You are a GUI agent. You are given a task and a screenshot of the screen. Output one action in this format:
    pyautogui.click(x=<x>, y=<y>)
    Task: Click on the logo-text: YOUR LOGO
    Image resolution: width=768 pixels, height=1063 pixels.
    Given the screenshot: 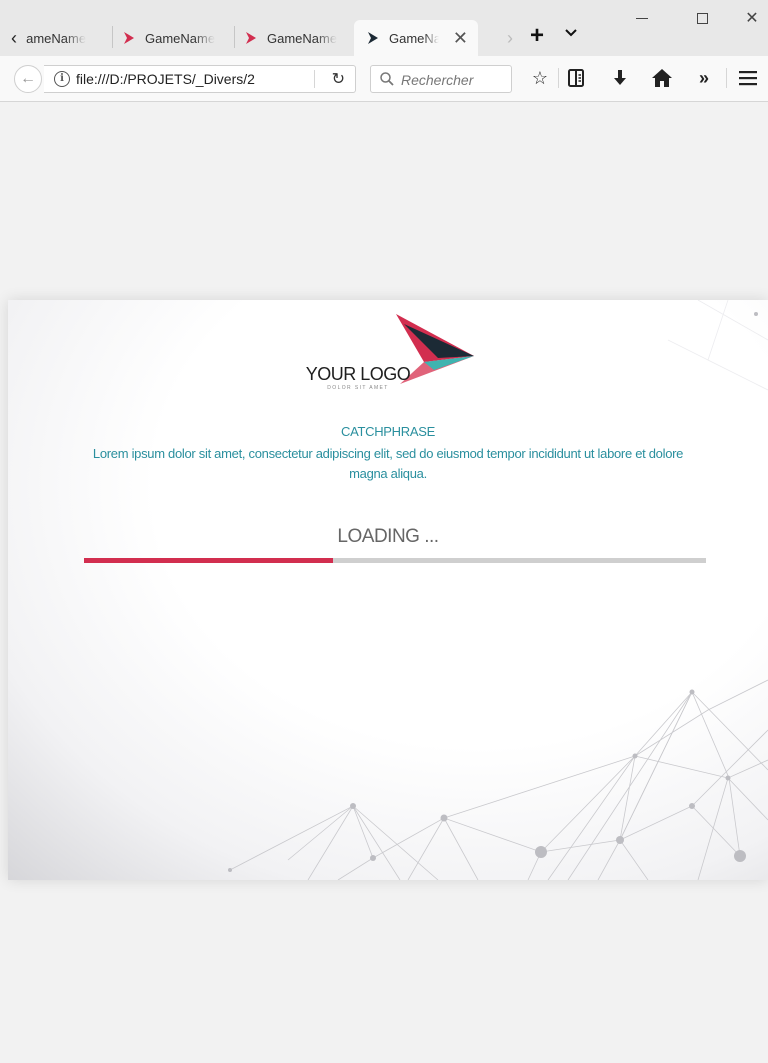 What is the action you would take?
    pyautogui.click(x=358, y=374)
    